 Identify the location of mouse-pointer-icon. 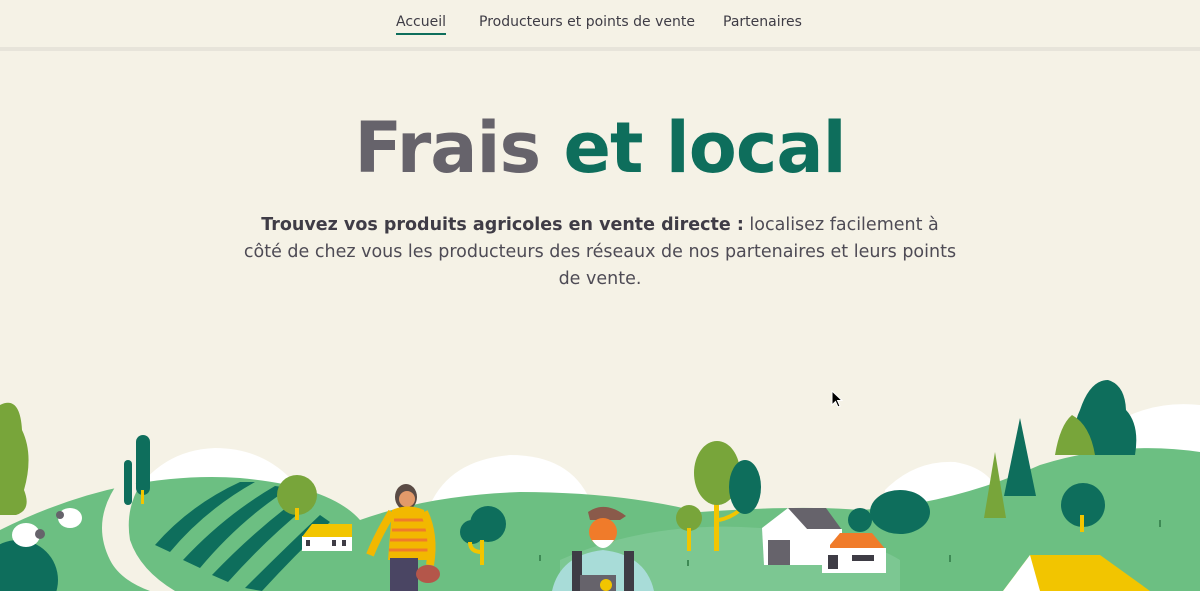
(837, 399).